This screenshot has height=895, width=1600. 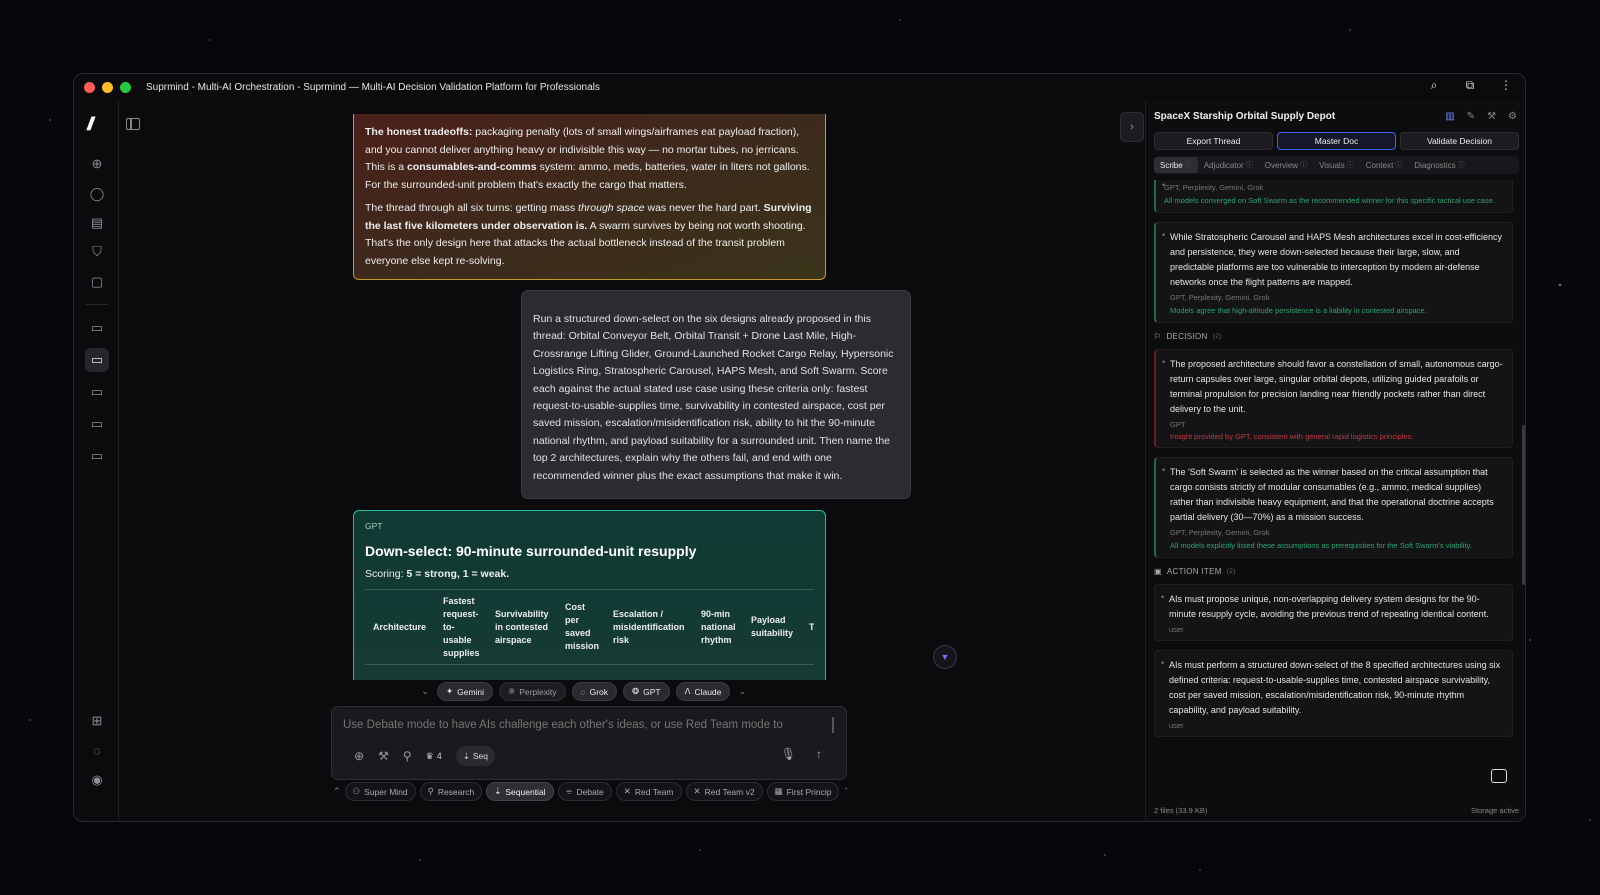 I want to click on model-chip-claude: ᐱ Claude, so click(x=703, y=691).